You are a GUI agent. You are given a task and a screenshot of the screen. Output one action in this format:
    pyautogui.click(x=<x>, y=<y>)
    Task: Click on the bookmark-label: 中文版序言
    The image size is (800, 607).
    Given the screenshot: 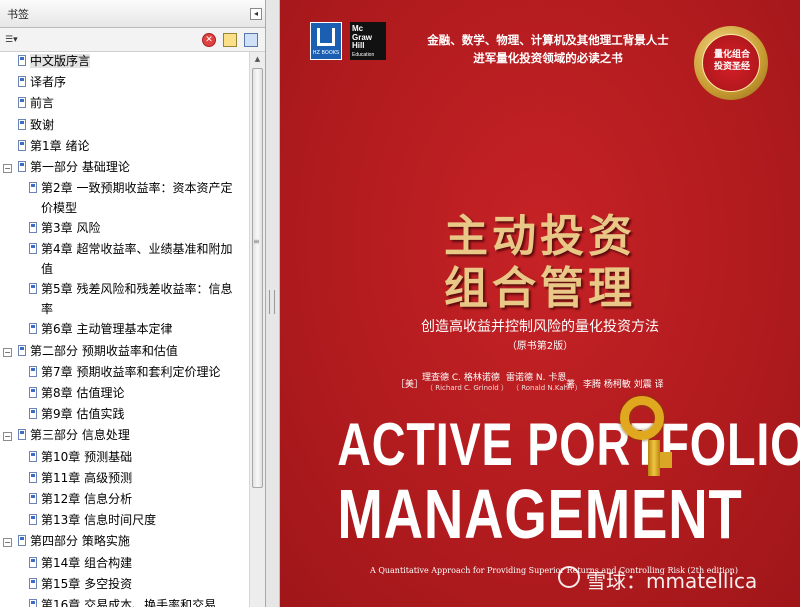 What is the action you would take?
    pyautogui.click(x=60, y=61)
    